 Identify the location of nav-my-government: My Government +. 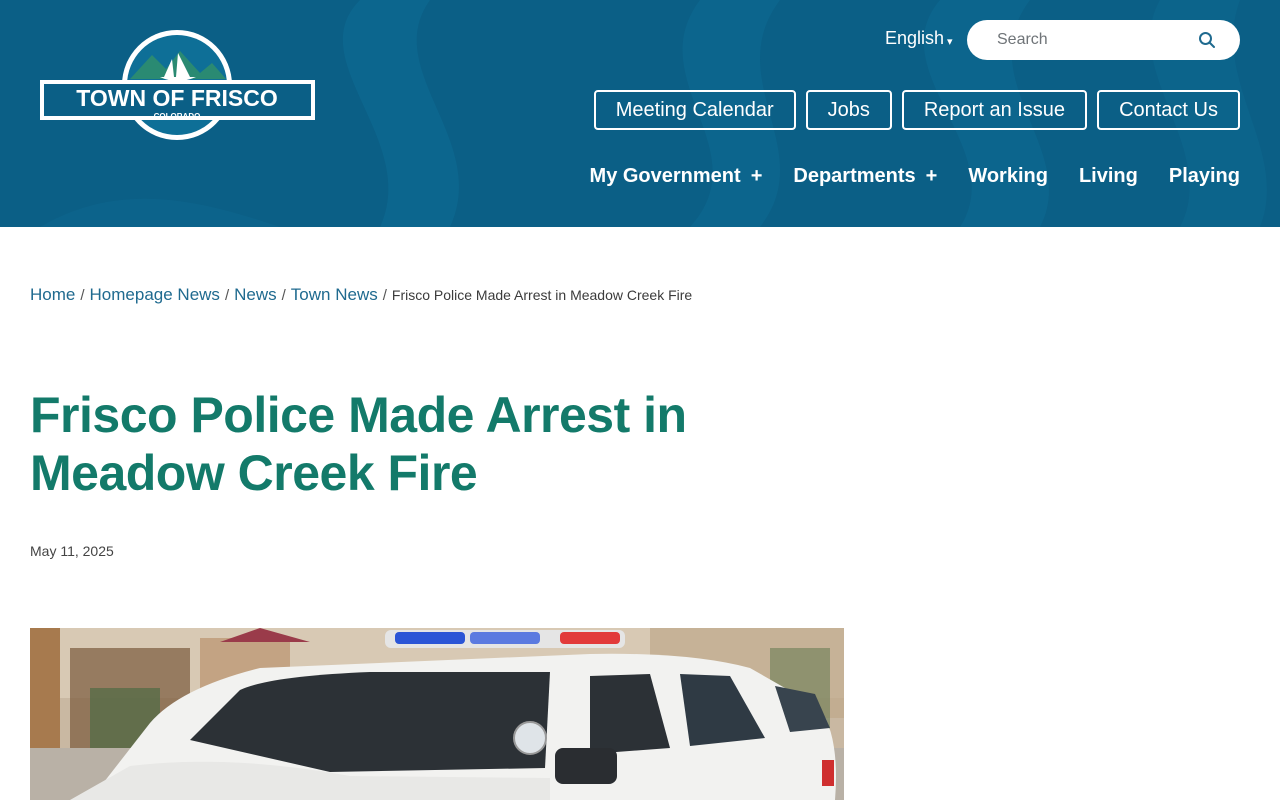
(676, 176).